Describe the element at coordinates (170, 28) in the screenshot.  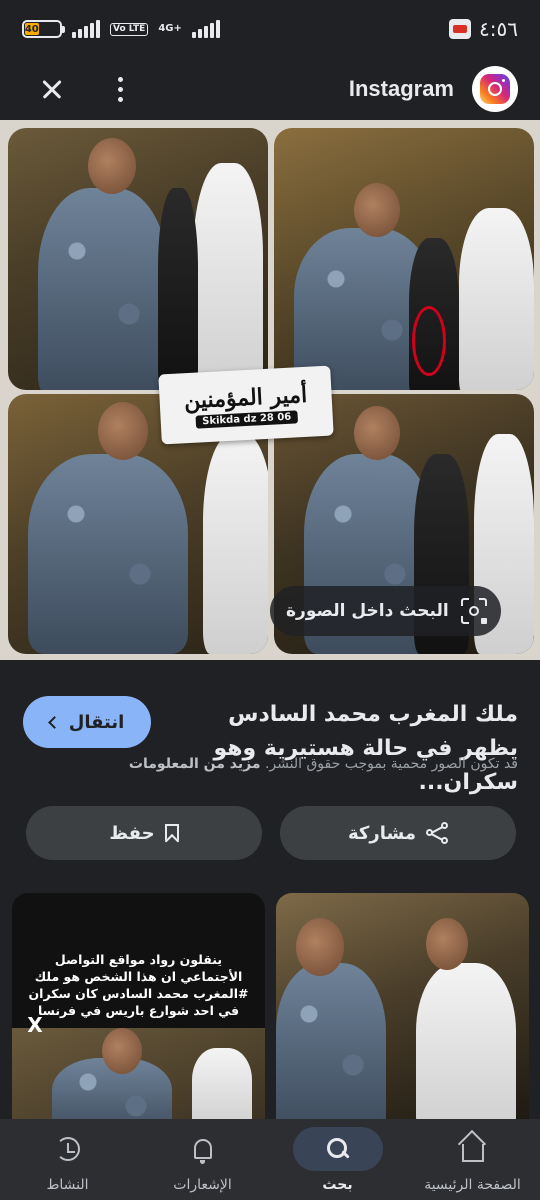
I see `network-type: 4G+` at that location.